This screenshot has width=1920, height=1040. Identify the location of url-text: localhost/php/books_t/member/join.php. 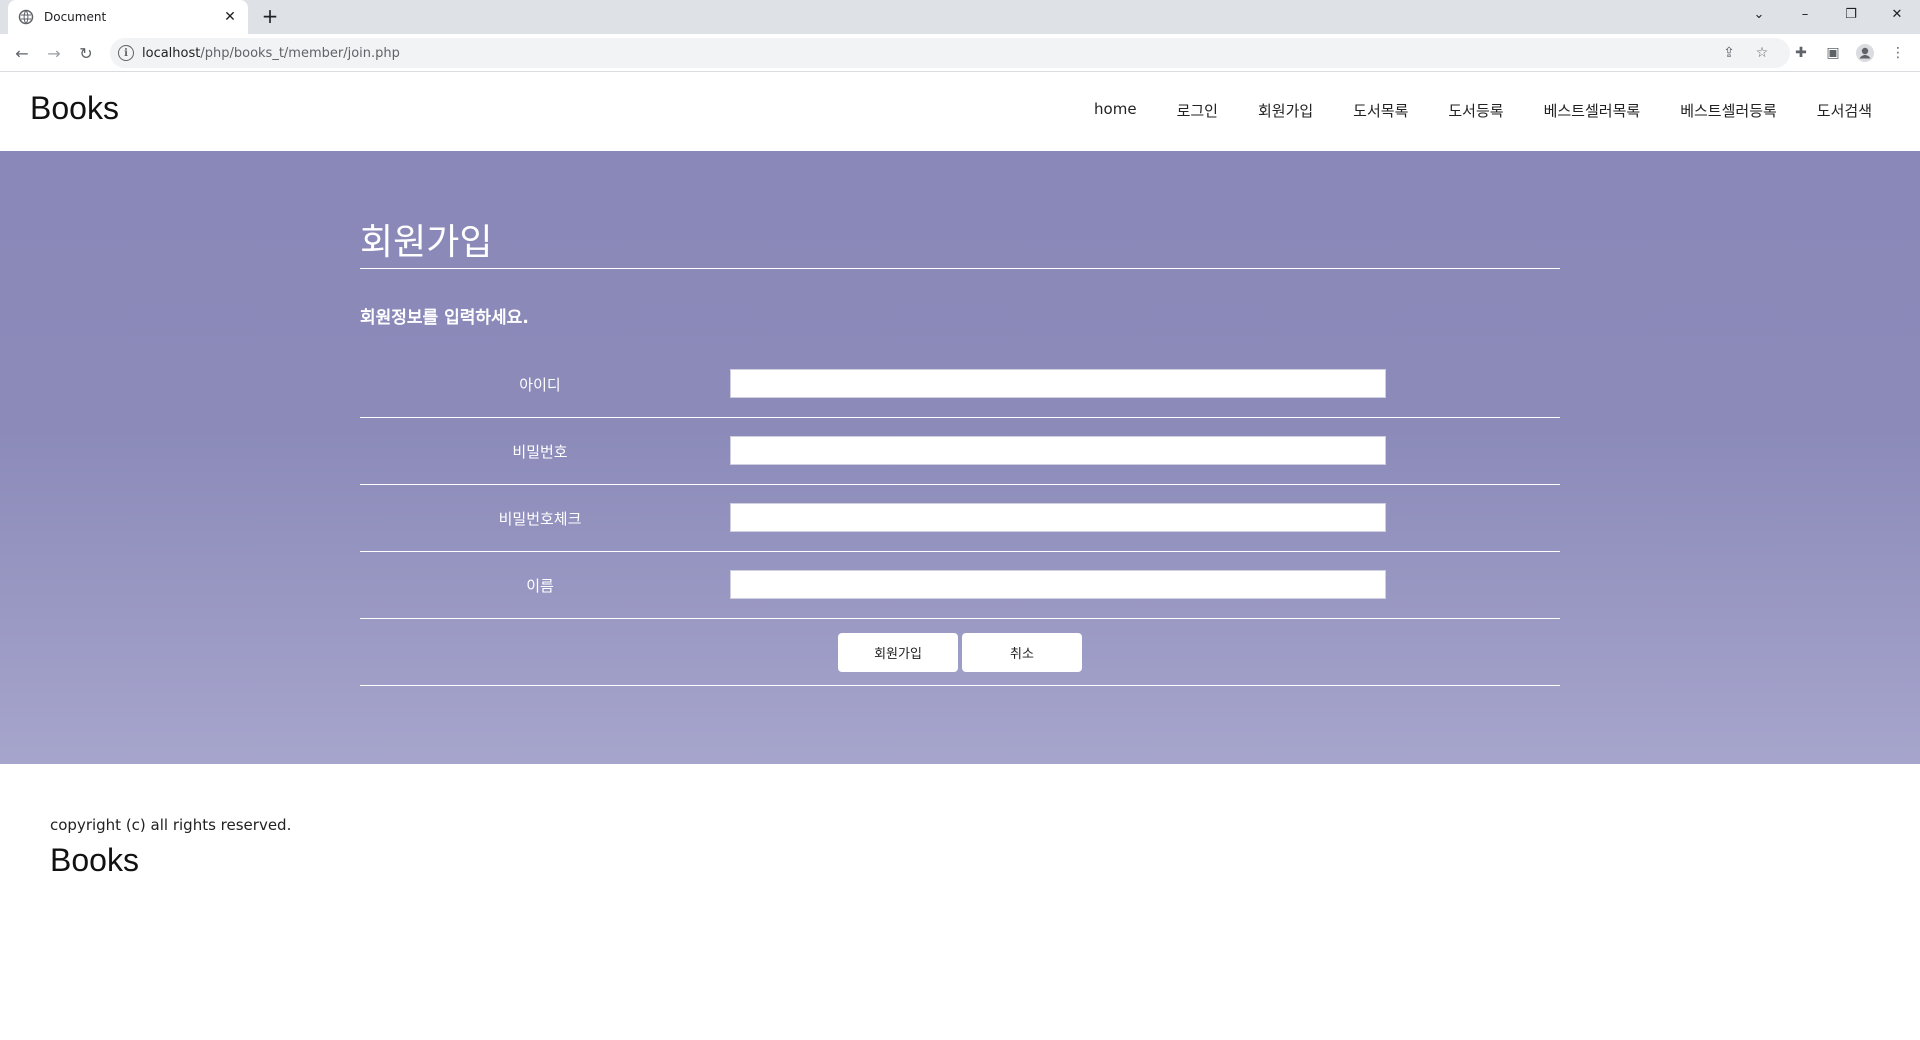
(271, 53).